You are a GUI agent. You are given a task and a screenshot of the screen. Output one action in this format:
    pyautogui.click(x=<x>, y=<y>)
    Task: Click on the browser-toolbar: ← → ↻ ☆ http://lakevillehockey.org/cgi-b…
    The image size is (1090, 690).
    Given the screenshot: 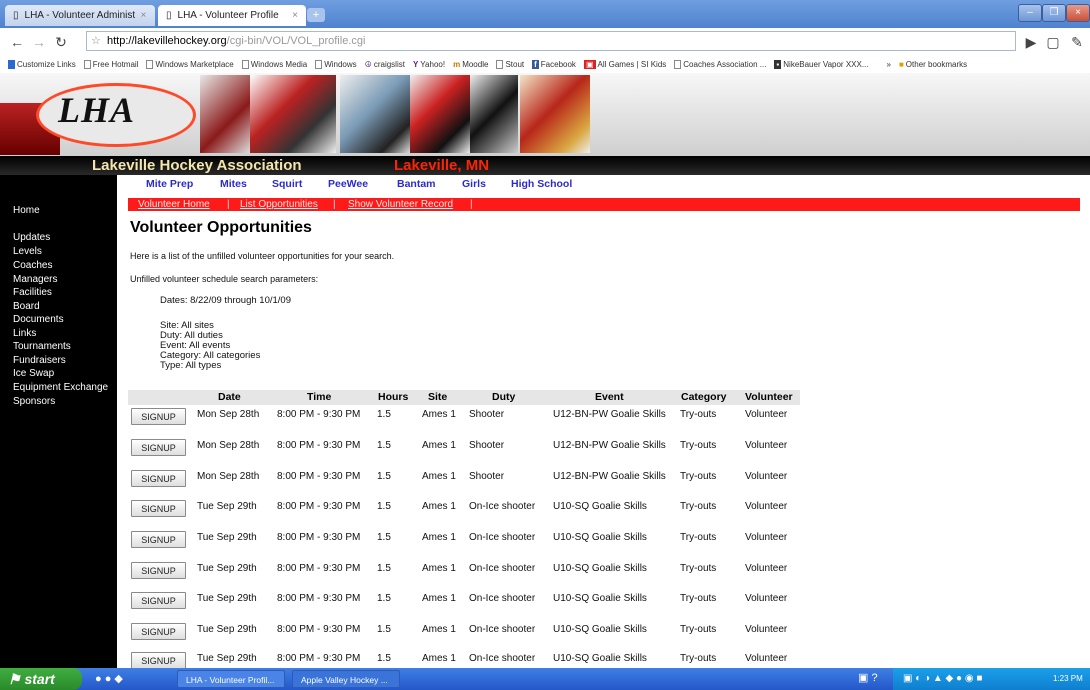 What is the action you would take?
    pyautogui.click(x=545, y=42)
    